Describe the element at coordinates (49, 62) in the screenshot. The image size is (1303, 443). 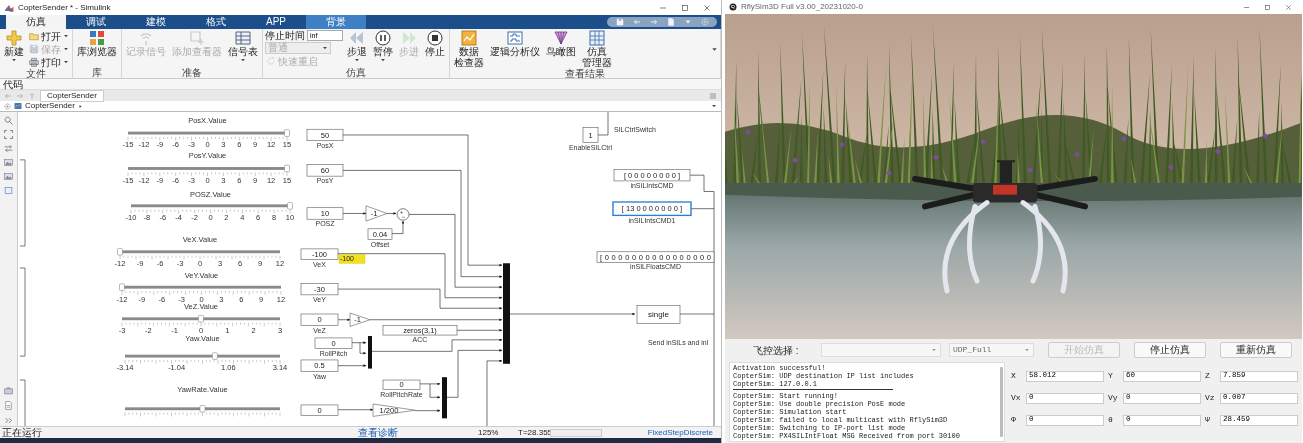
I see `ribbon-button: 打印` at that location.